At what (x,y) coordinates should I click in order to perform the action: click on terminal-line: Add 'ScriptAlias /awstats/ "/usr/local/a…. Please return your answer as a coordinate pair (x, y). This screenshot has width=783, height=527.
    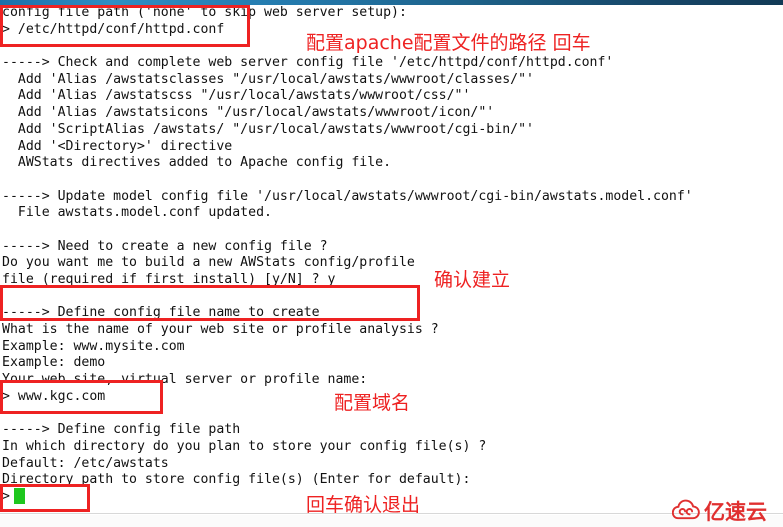
    Looking at the image, I should click on (268, 129).